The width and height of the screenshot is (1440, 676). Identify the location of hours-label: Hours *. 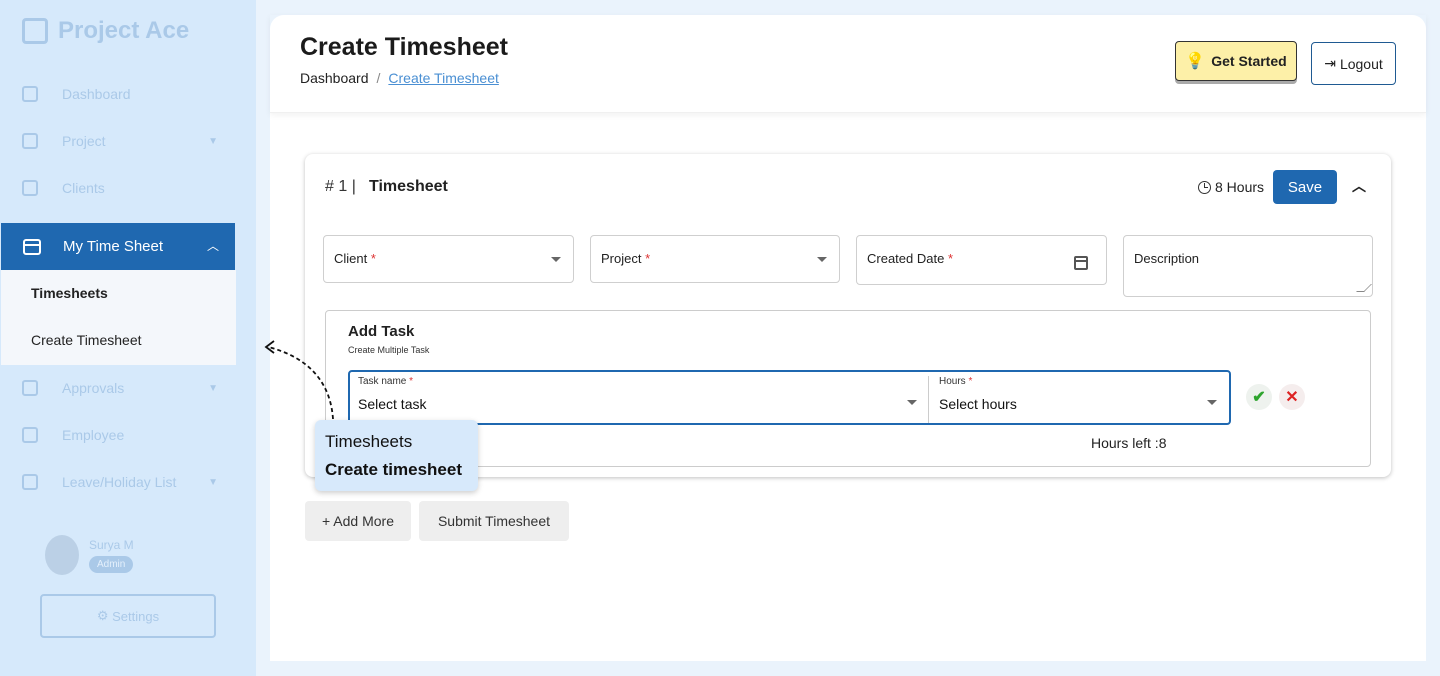
(955, 381).